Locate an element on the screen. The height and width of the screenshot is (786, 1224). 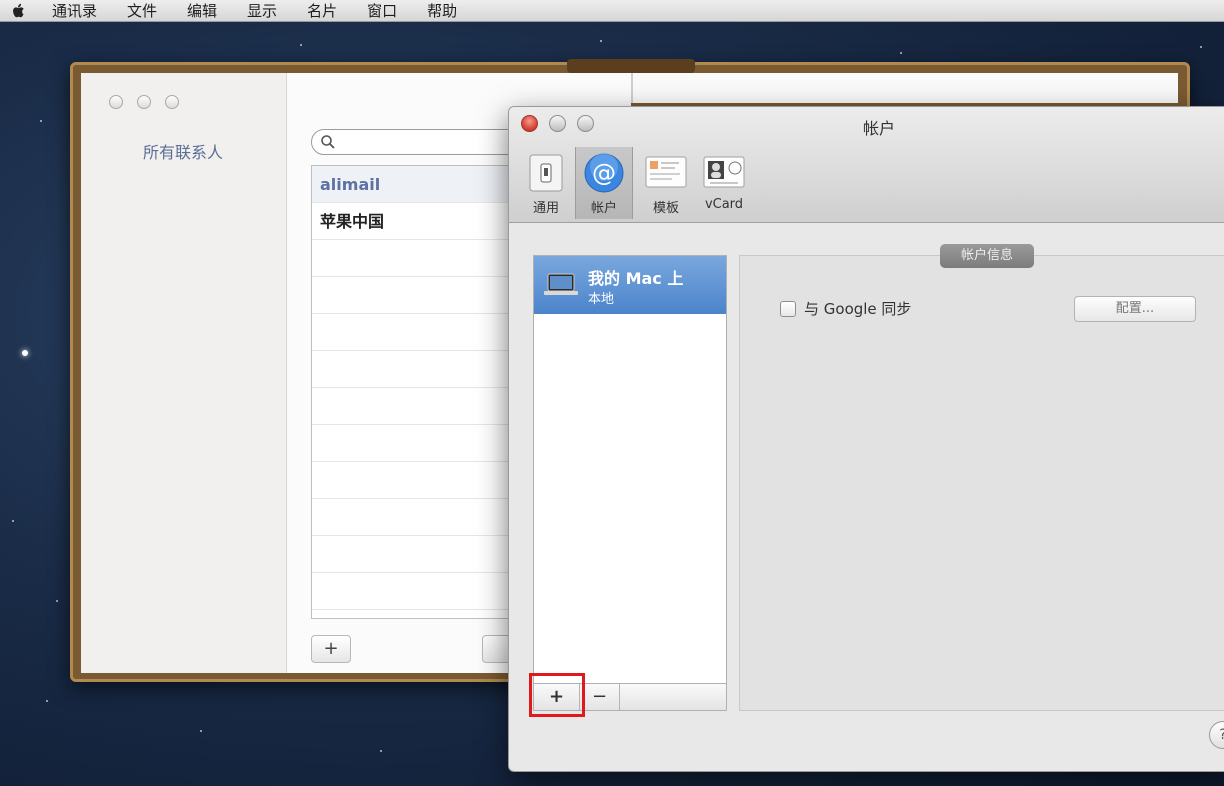
general-icon is located at coordinates (546, 173).